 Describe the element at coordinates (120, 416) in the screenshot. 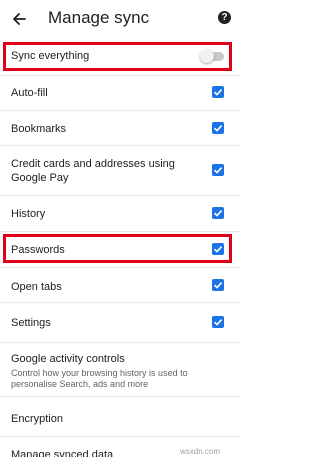

I see `encryption-item: Encryption` at that location.